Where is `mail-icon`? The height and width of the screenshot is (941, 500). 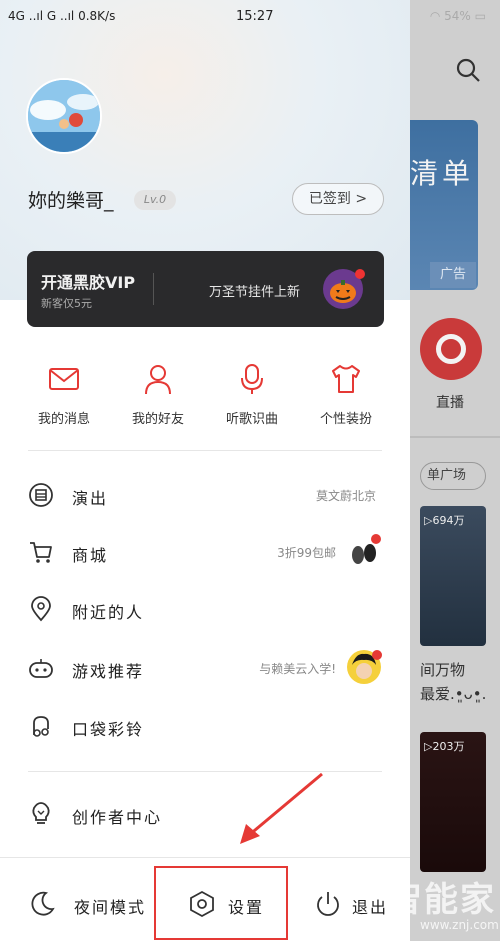
mail-icon is located at coordinates (64, 379).